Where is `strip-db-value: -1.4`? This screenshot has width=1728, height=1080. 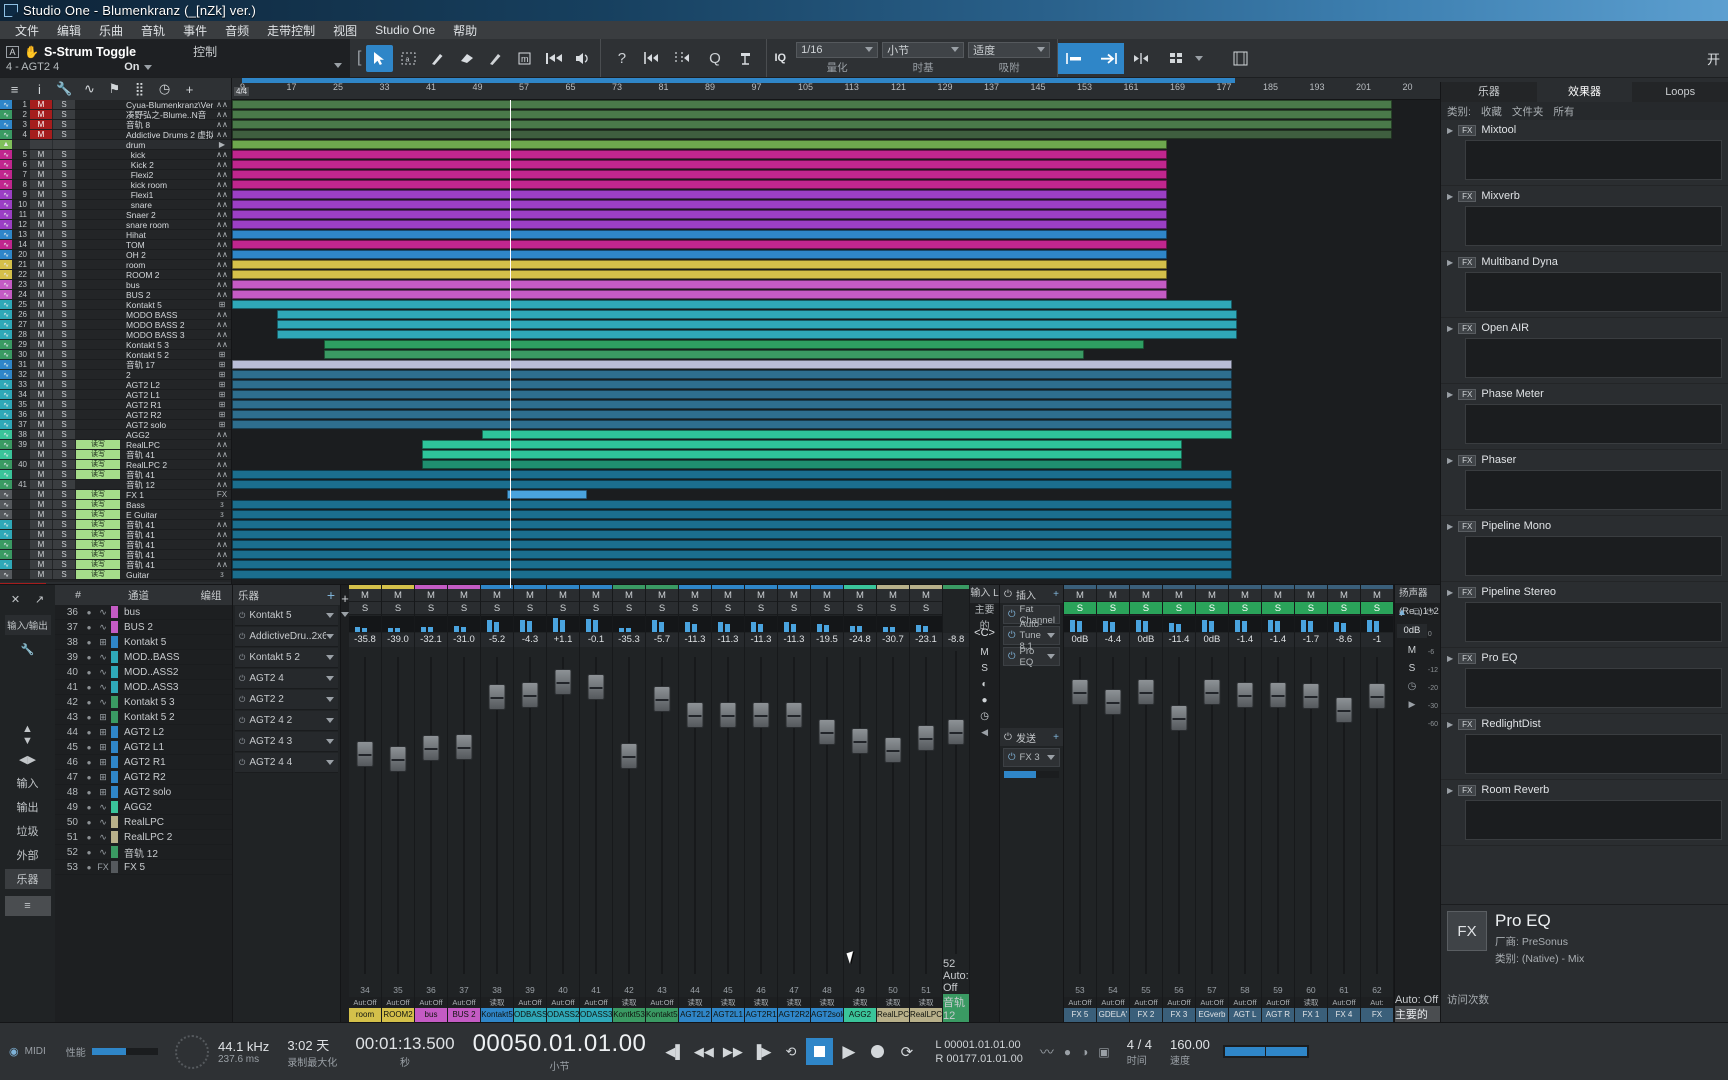 strip-db-value: -1.4 is located at coordinates (1277, 640).